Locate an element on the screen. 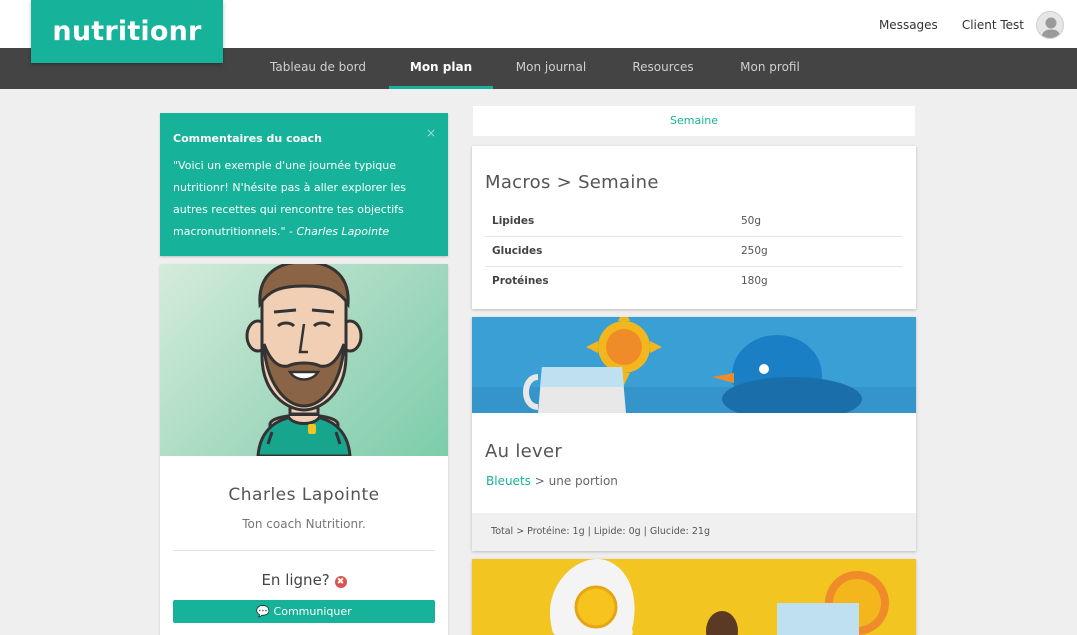  coach-avatar is located at coordinates (304, 360).